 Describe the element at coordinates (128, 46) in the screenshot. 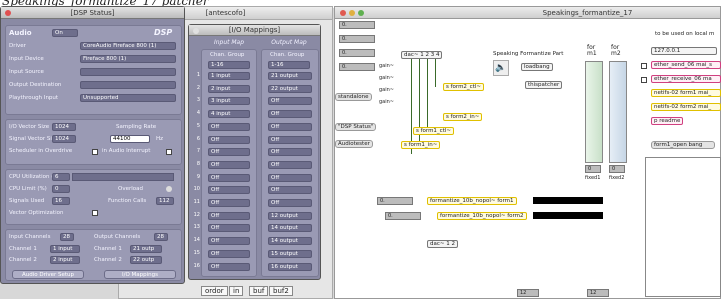

I see `driver-select: CoreAudio Fireface 800 (1)` at that location.